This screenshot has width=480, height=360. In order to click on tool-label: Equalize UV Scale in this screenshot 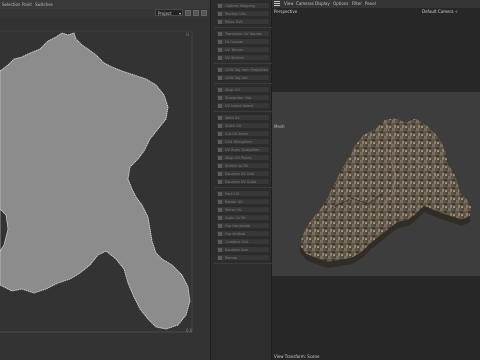, I will do `click(241, 182)`.